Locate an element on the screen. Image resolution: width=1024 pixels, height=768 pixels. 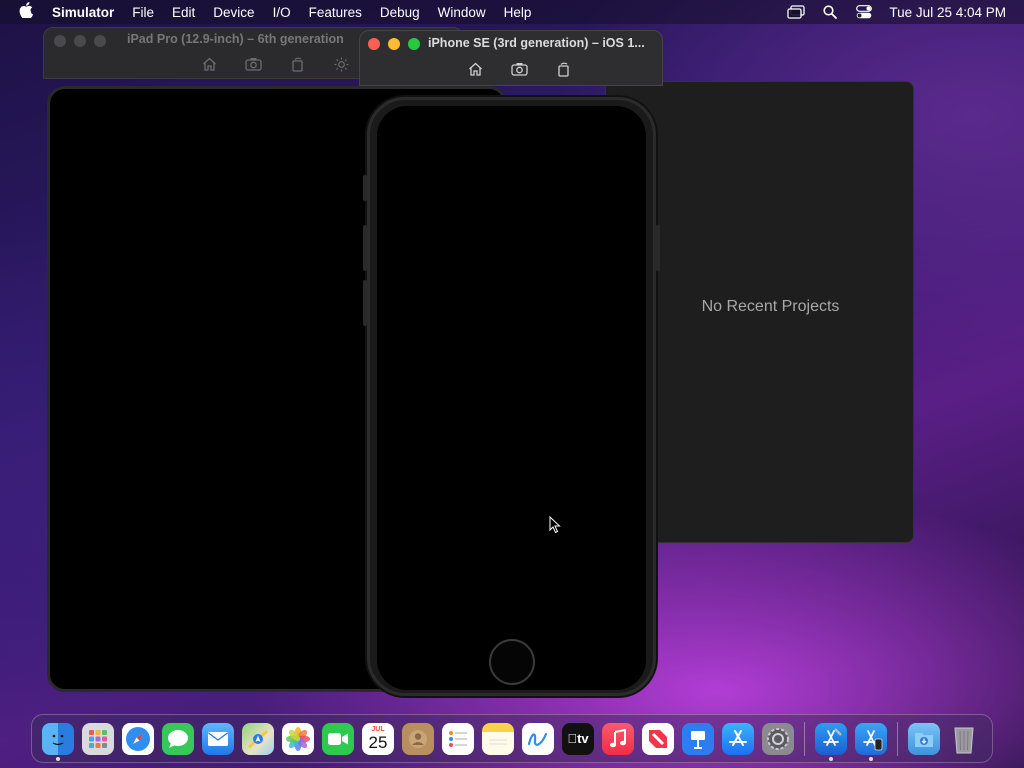
finder-running-indicator is located at coordinates (58, 758).